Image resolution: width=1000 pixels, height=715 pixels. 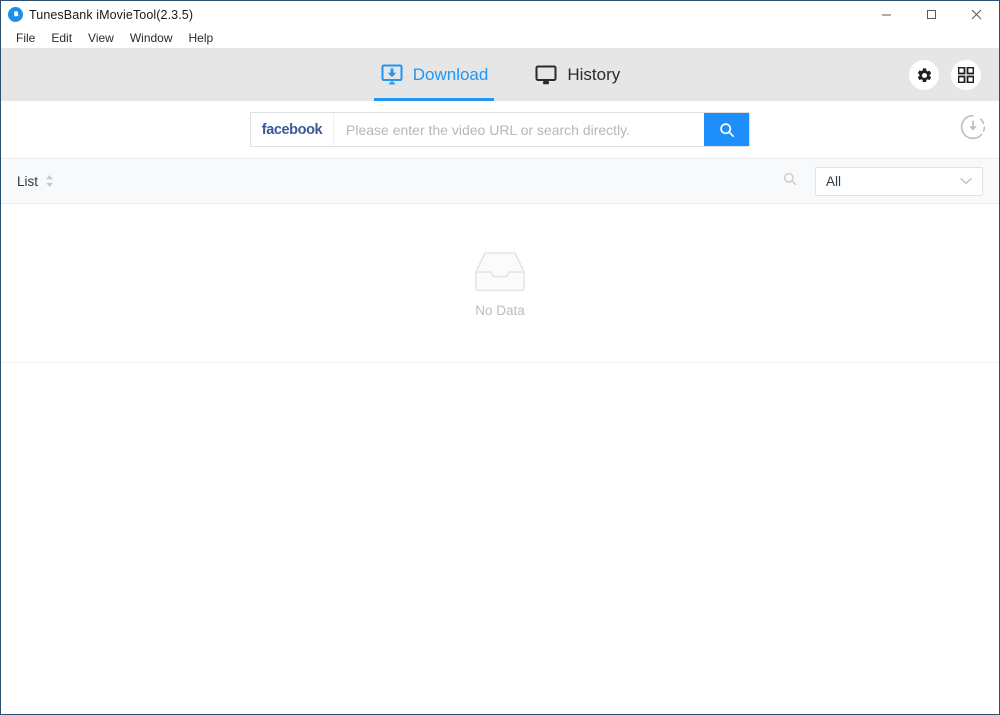 I want to click on filter-dropdown: All, so click(x=899, y=181).